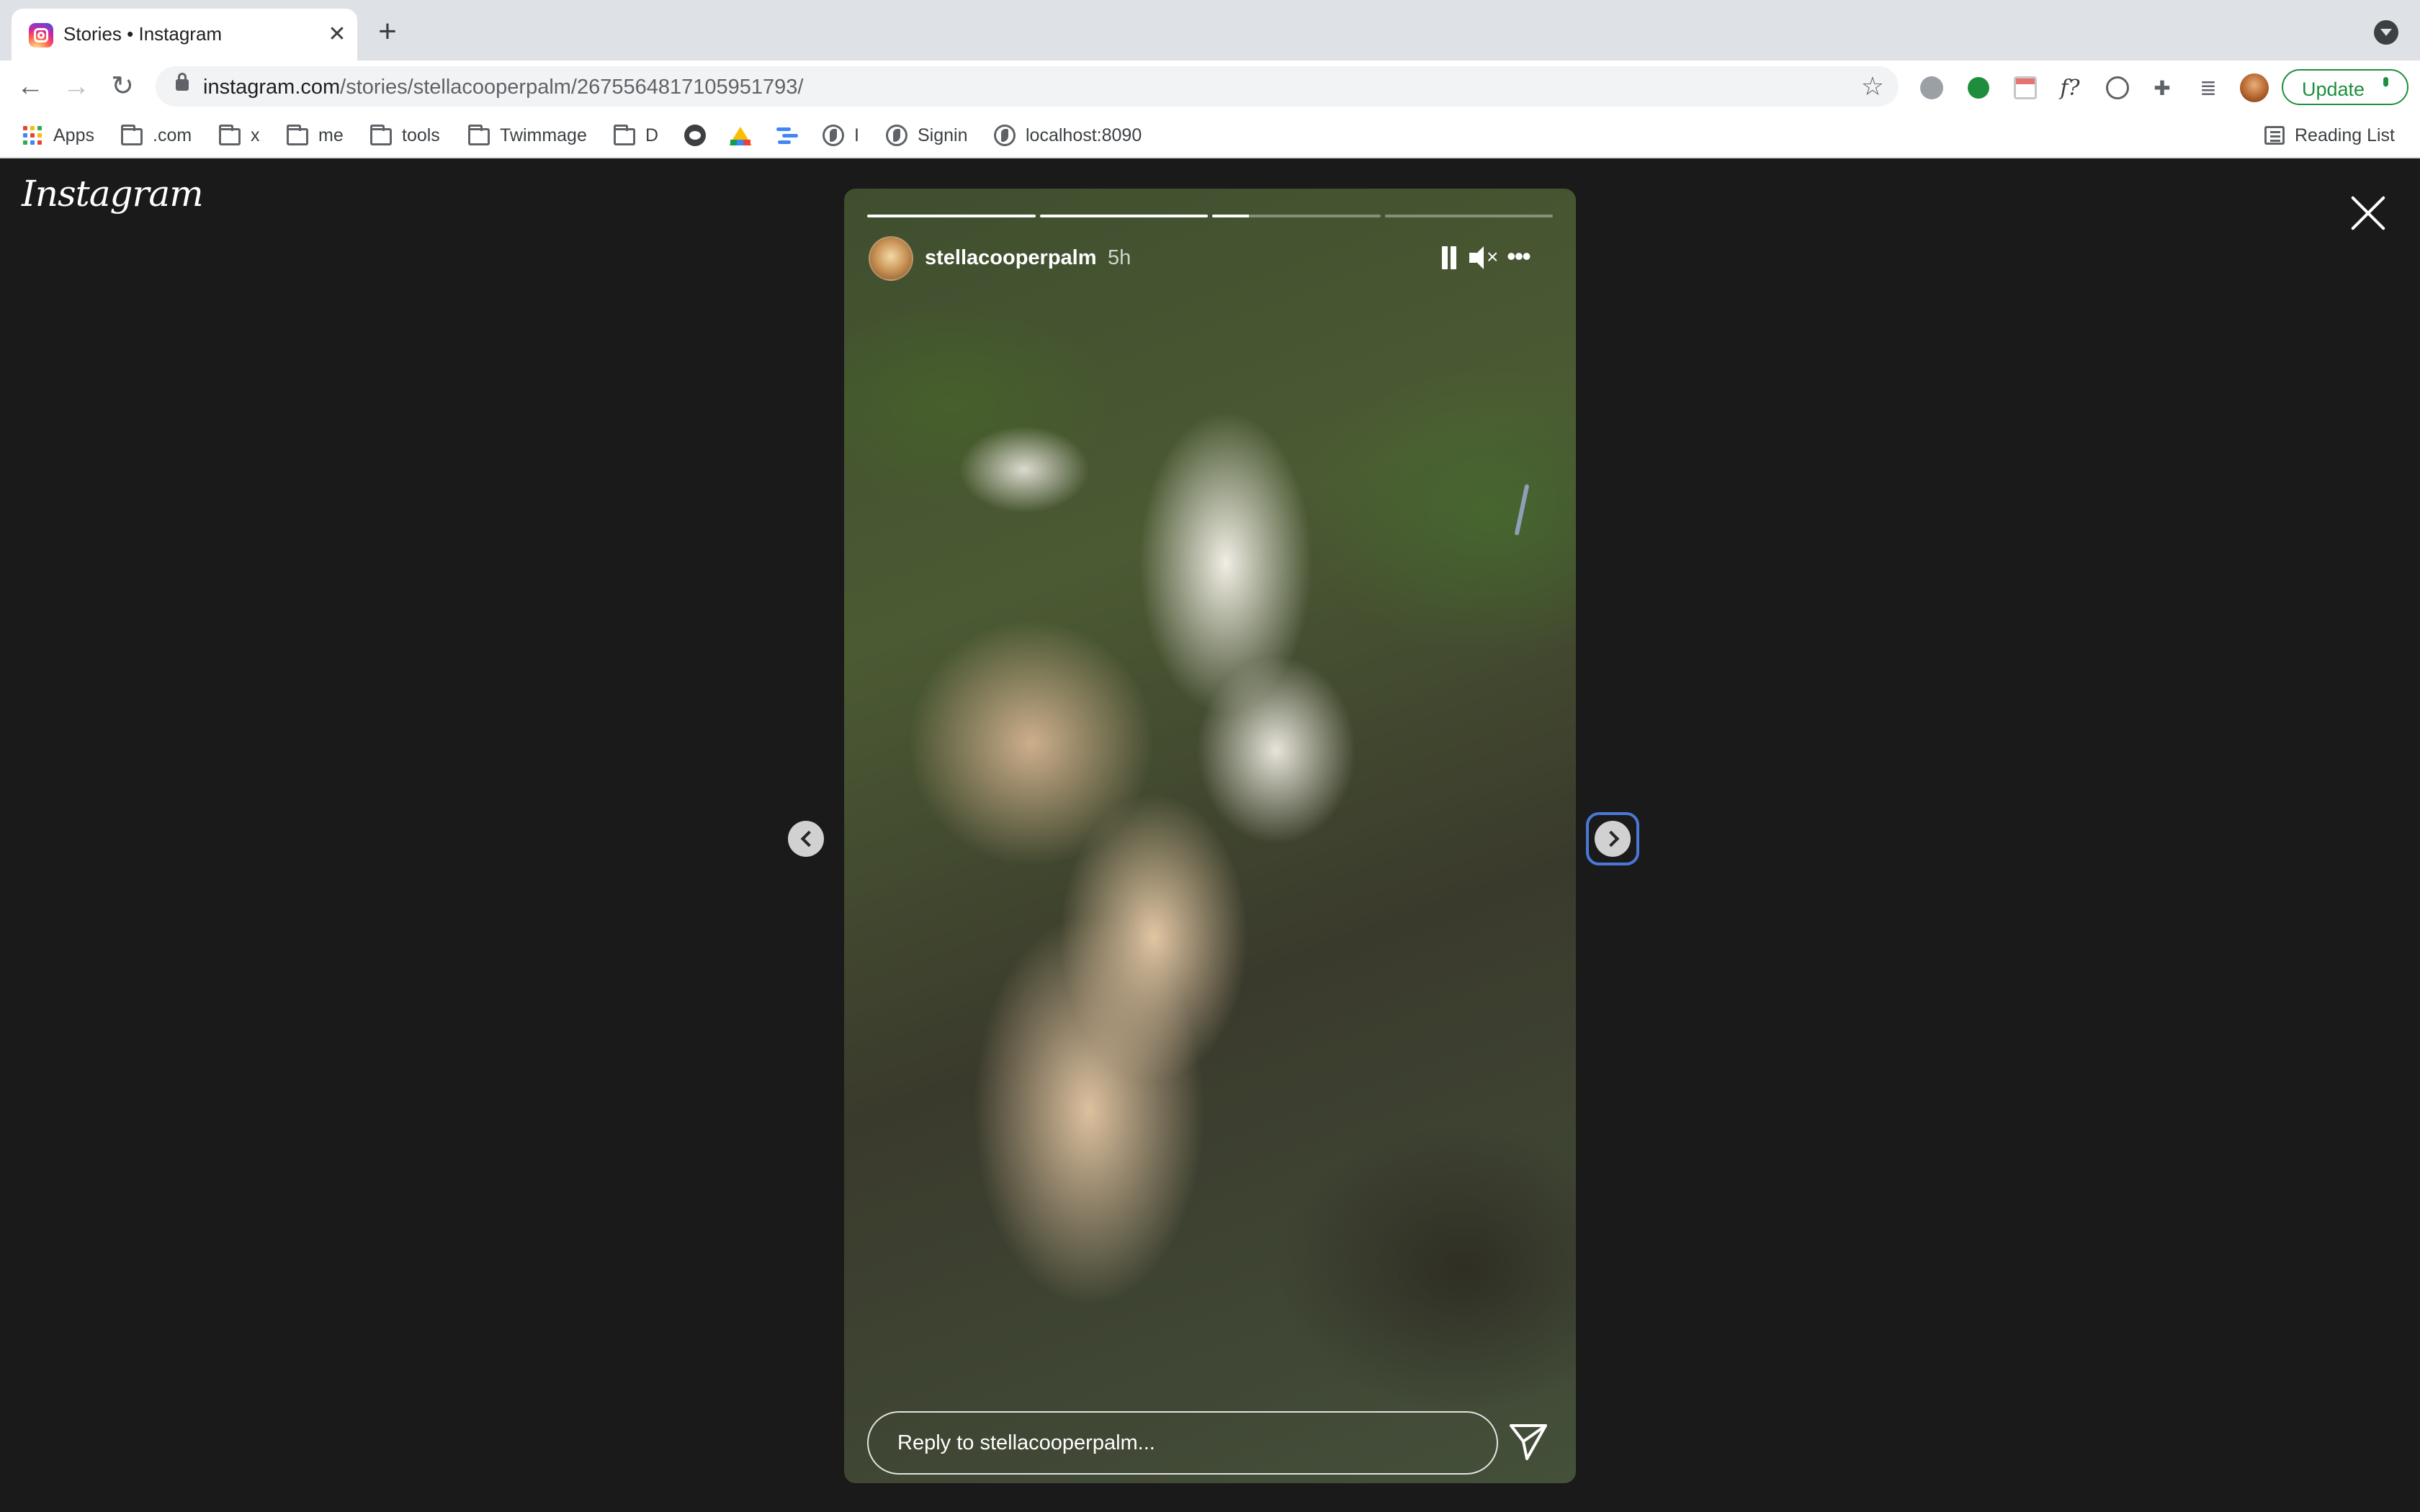  What do you see at coordinates (636, 135) in the screenshot?
I see `bookmark-folder-d: D` at bounding box center [636, 135].